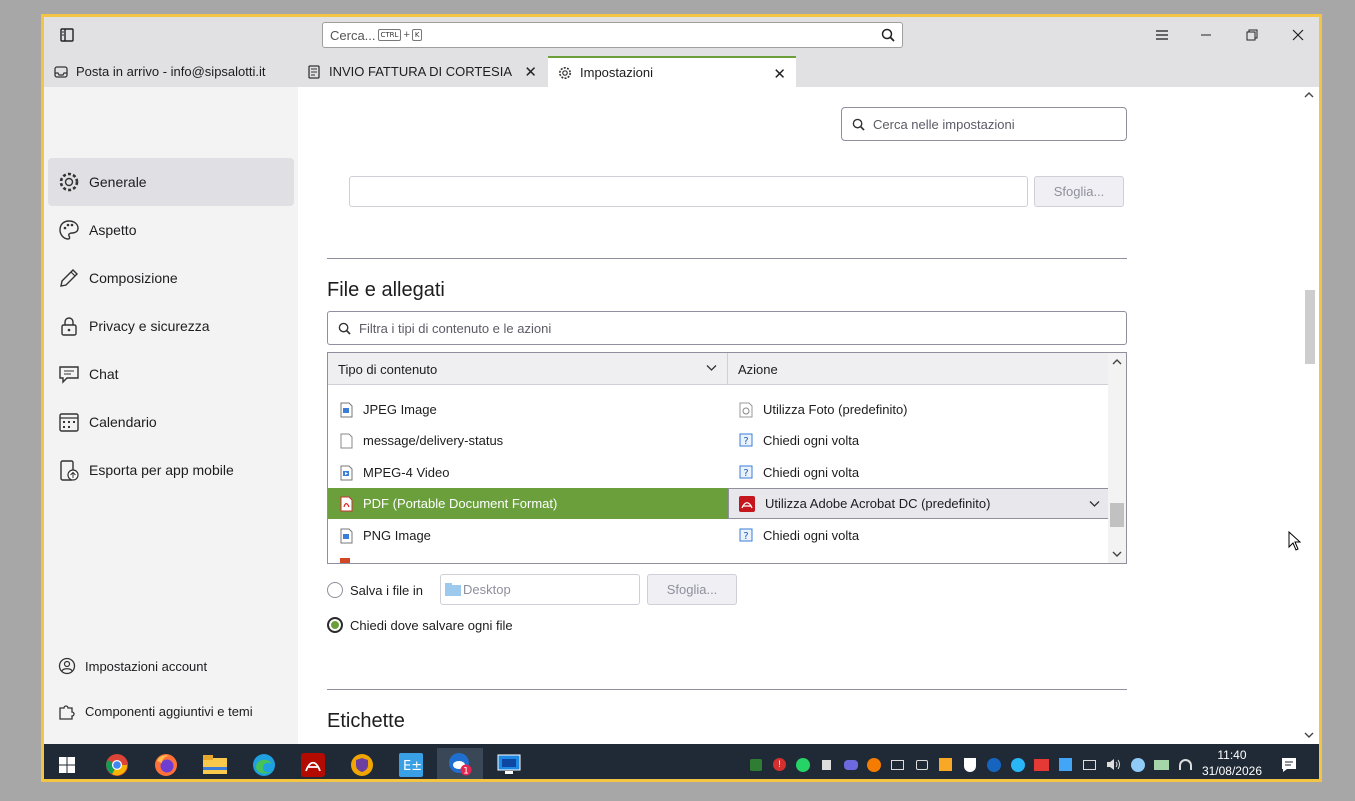 This screenshot has height=801, width=1355. I want to click on restore-button, so click(1252, 35).